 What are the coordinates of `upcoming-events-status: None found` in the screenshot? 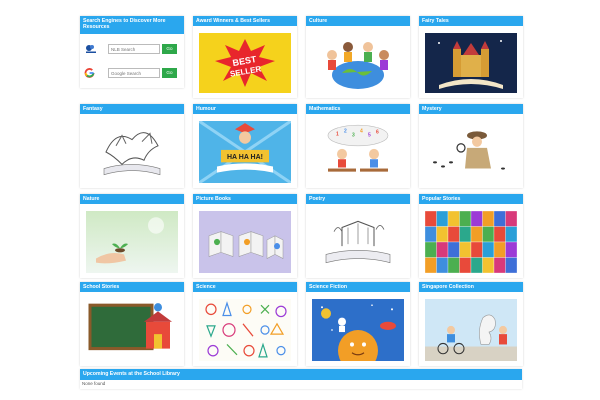 It's located at (94, 383).